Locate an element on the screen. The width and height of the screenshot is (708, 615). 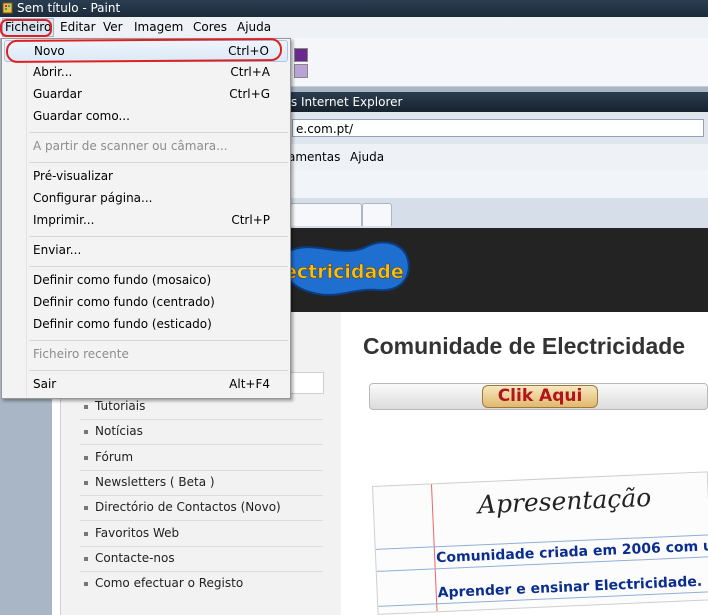
window-title: Sem título - Paint is located at coordinates (69, 8).